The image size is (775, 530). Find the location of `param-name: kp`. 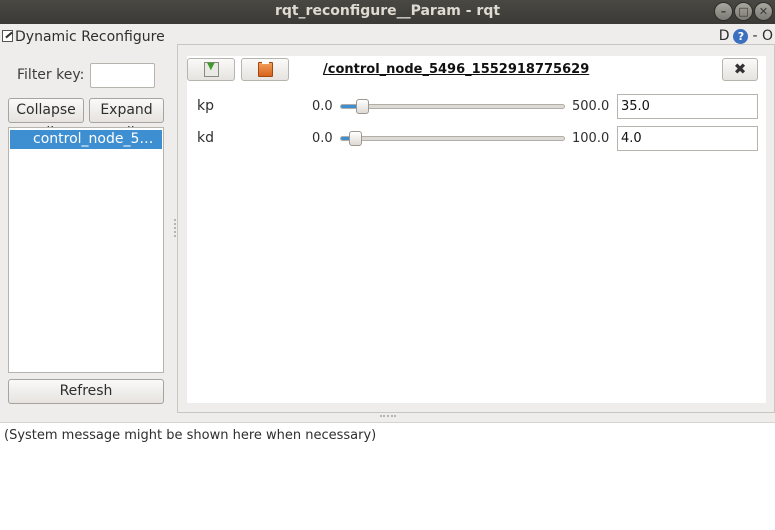

param-name: kp is located at coordinates (205, 106).